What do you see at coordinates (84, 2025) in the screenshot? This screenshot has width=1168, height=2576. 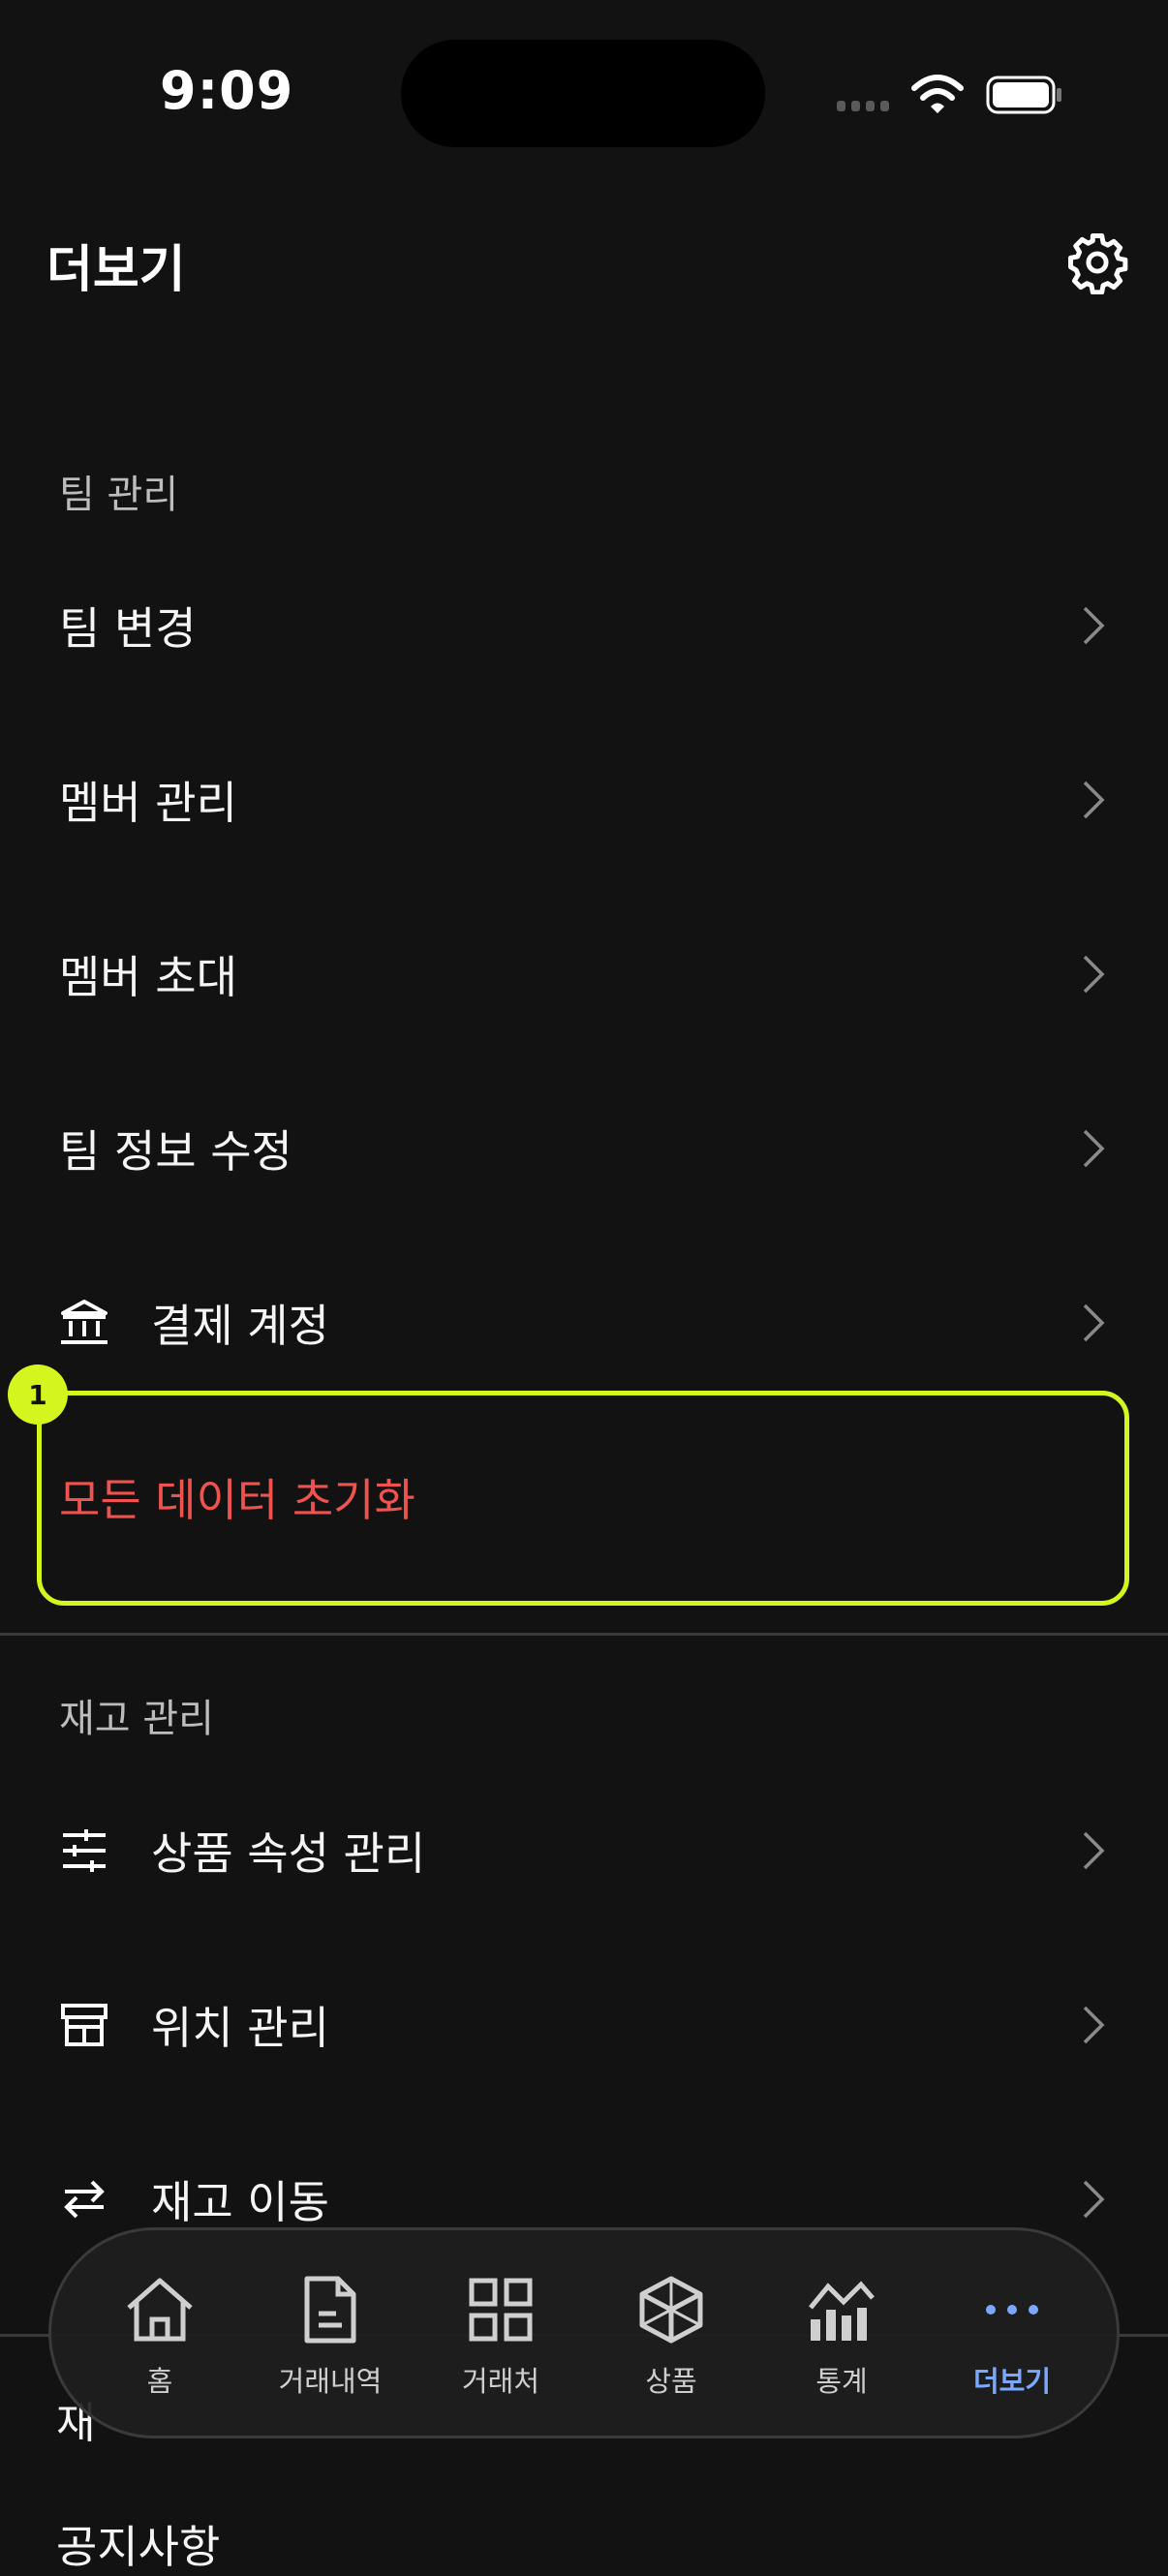 I see `store-icon` at bounding box center [84, 2025].